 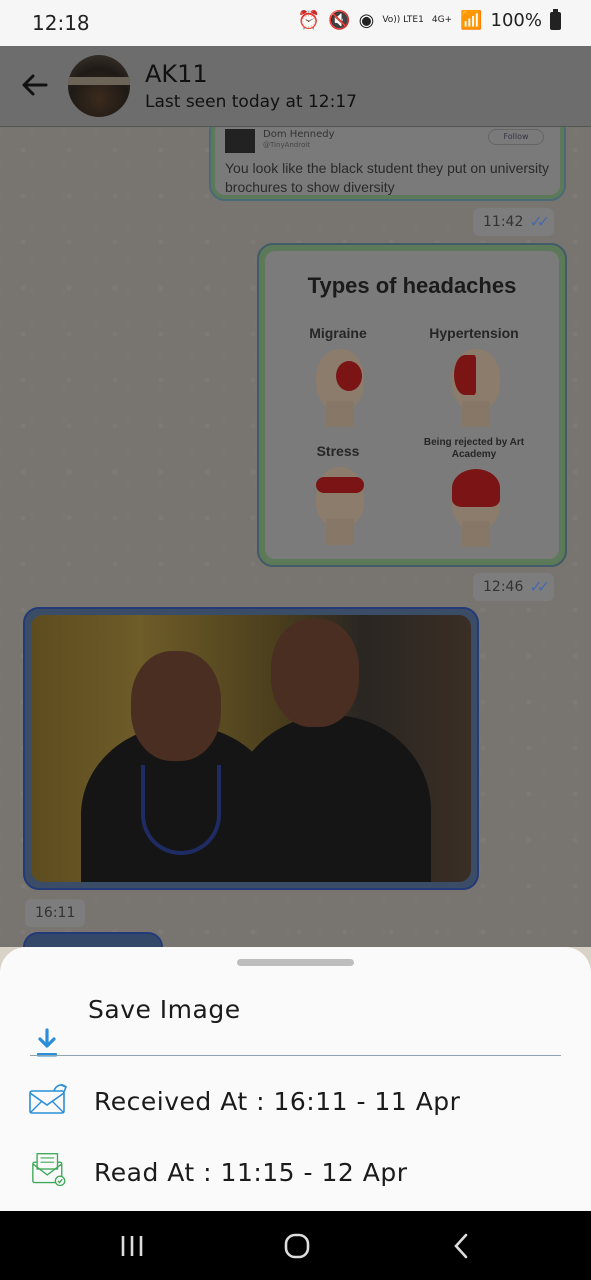 What do you see at coordinates (295, 23) in the screenshot?
I see `status-bar: 12:18 ⏰ 🔇 ◉ Vo)) LTE1 4G+ 📶 100%` at bounding box center [295, 23].